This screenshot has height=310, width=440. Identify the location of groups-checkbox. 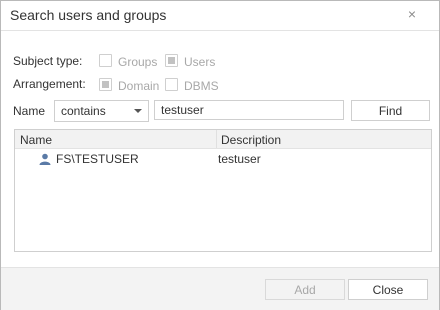
(105, 60).